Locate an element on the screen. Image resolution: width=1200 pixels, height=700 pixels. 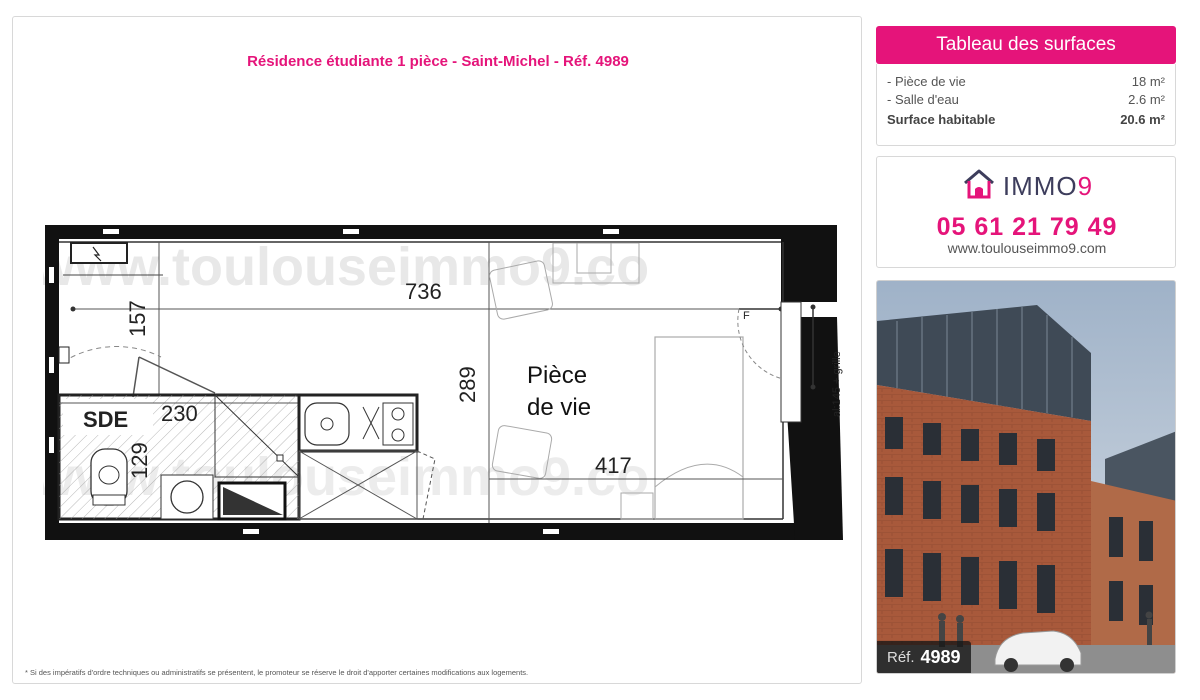
agency-logo: IMMO9 is located at coordinates (1027, 186).